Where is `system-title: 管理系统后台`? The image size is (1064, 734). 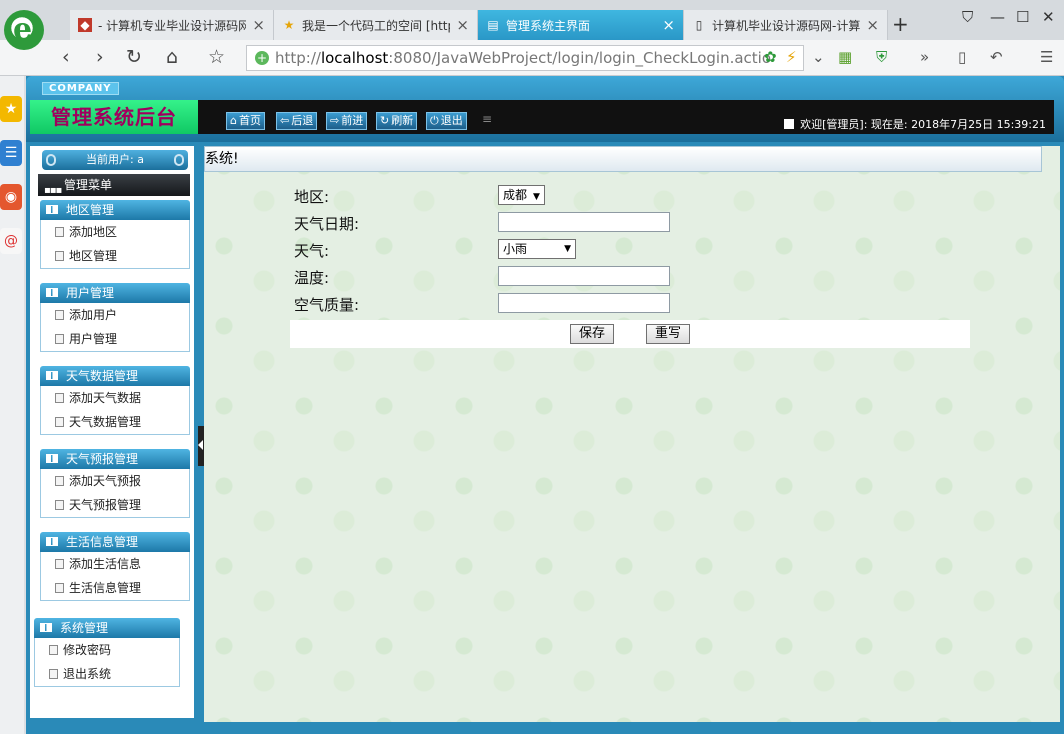
system-title: 管理系统后台 is located at coordinates (114, 117).